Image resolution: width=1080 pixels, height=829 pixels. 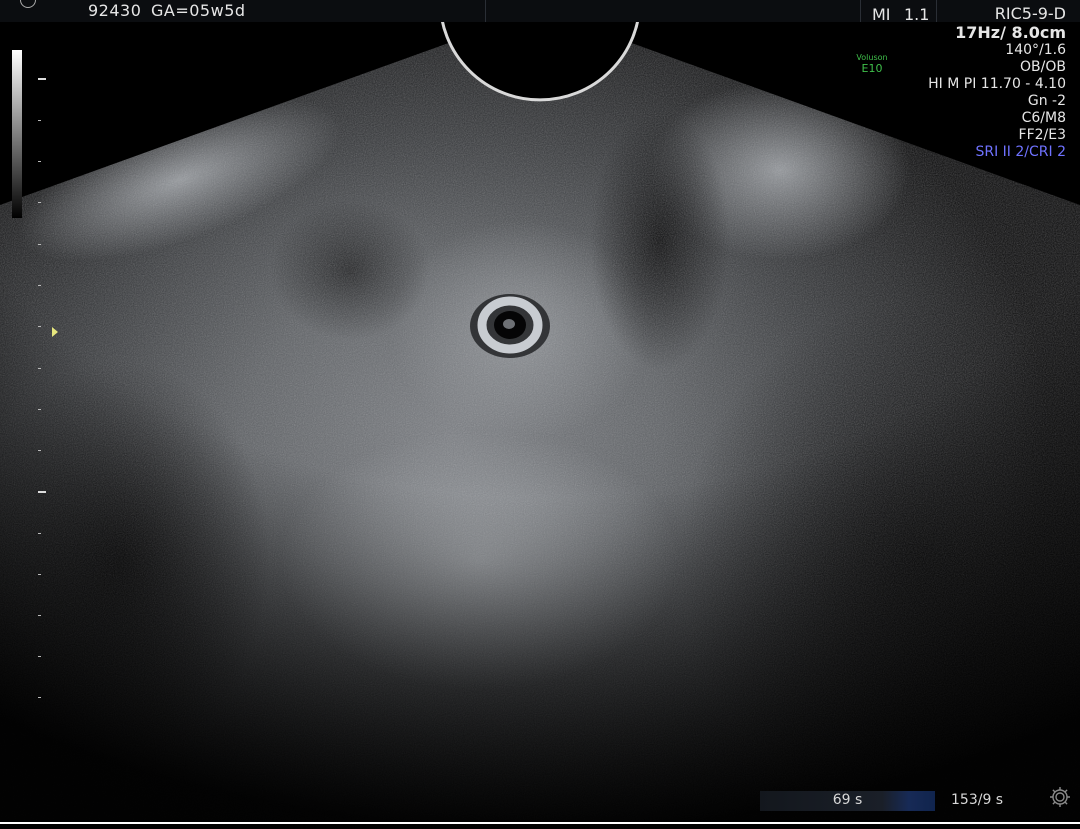 I want to click on preset: OB/OB, so click(x=1043, y=67).